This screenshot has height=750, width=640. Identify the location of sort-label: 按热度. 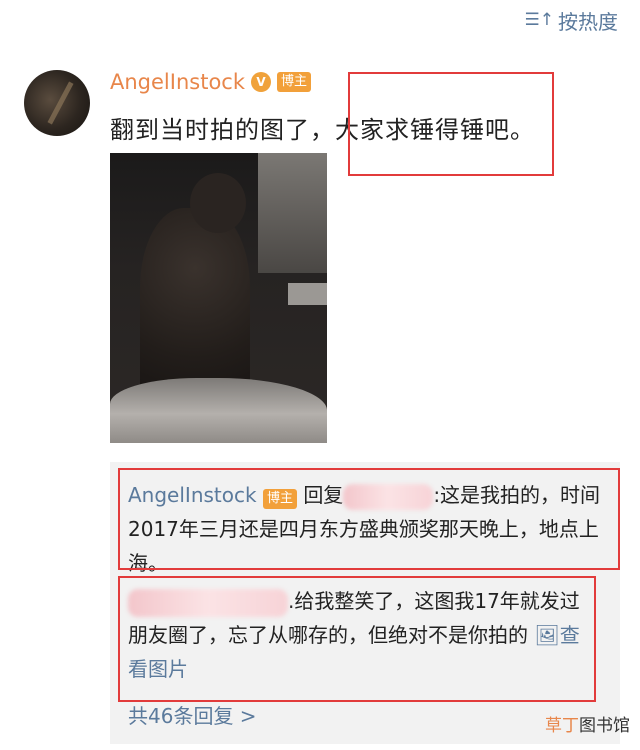
(588, 22).